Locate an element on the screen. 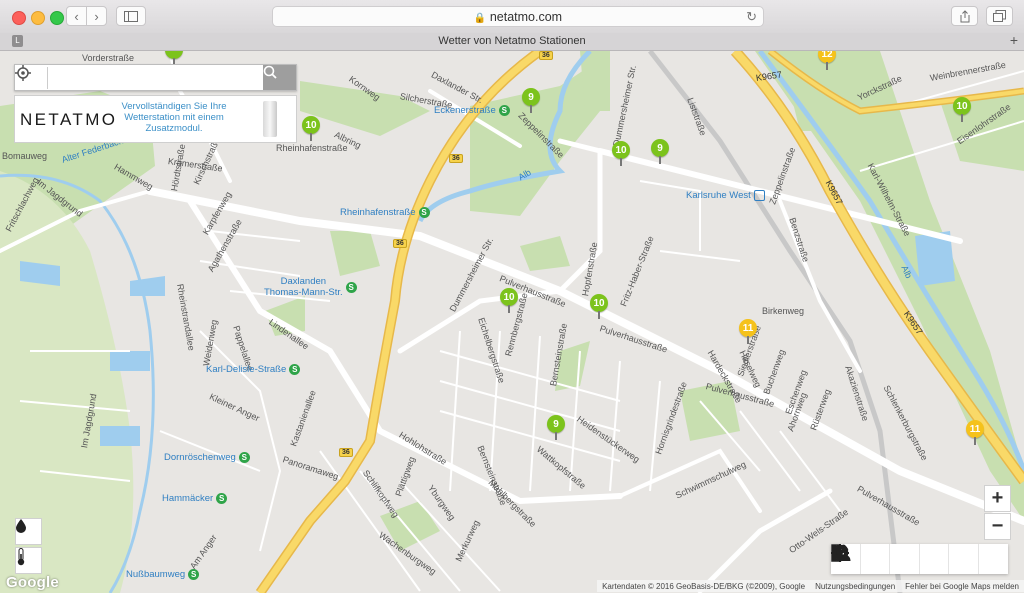  street-label: Bomauweg is located at coordinates (25, 156).